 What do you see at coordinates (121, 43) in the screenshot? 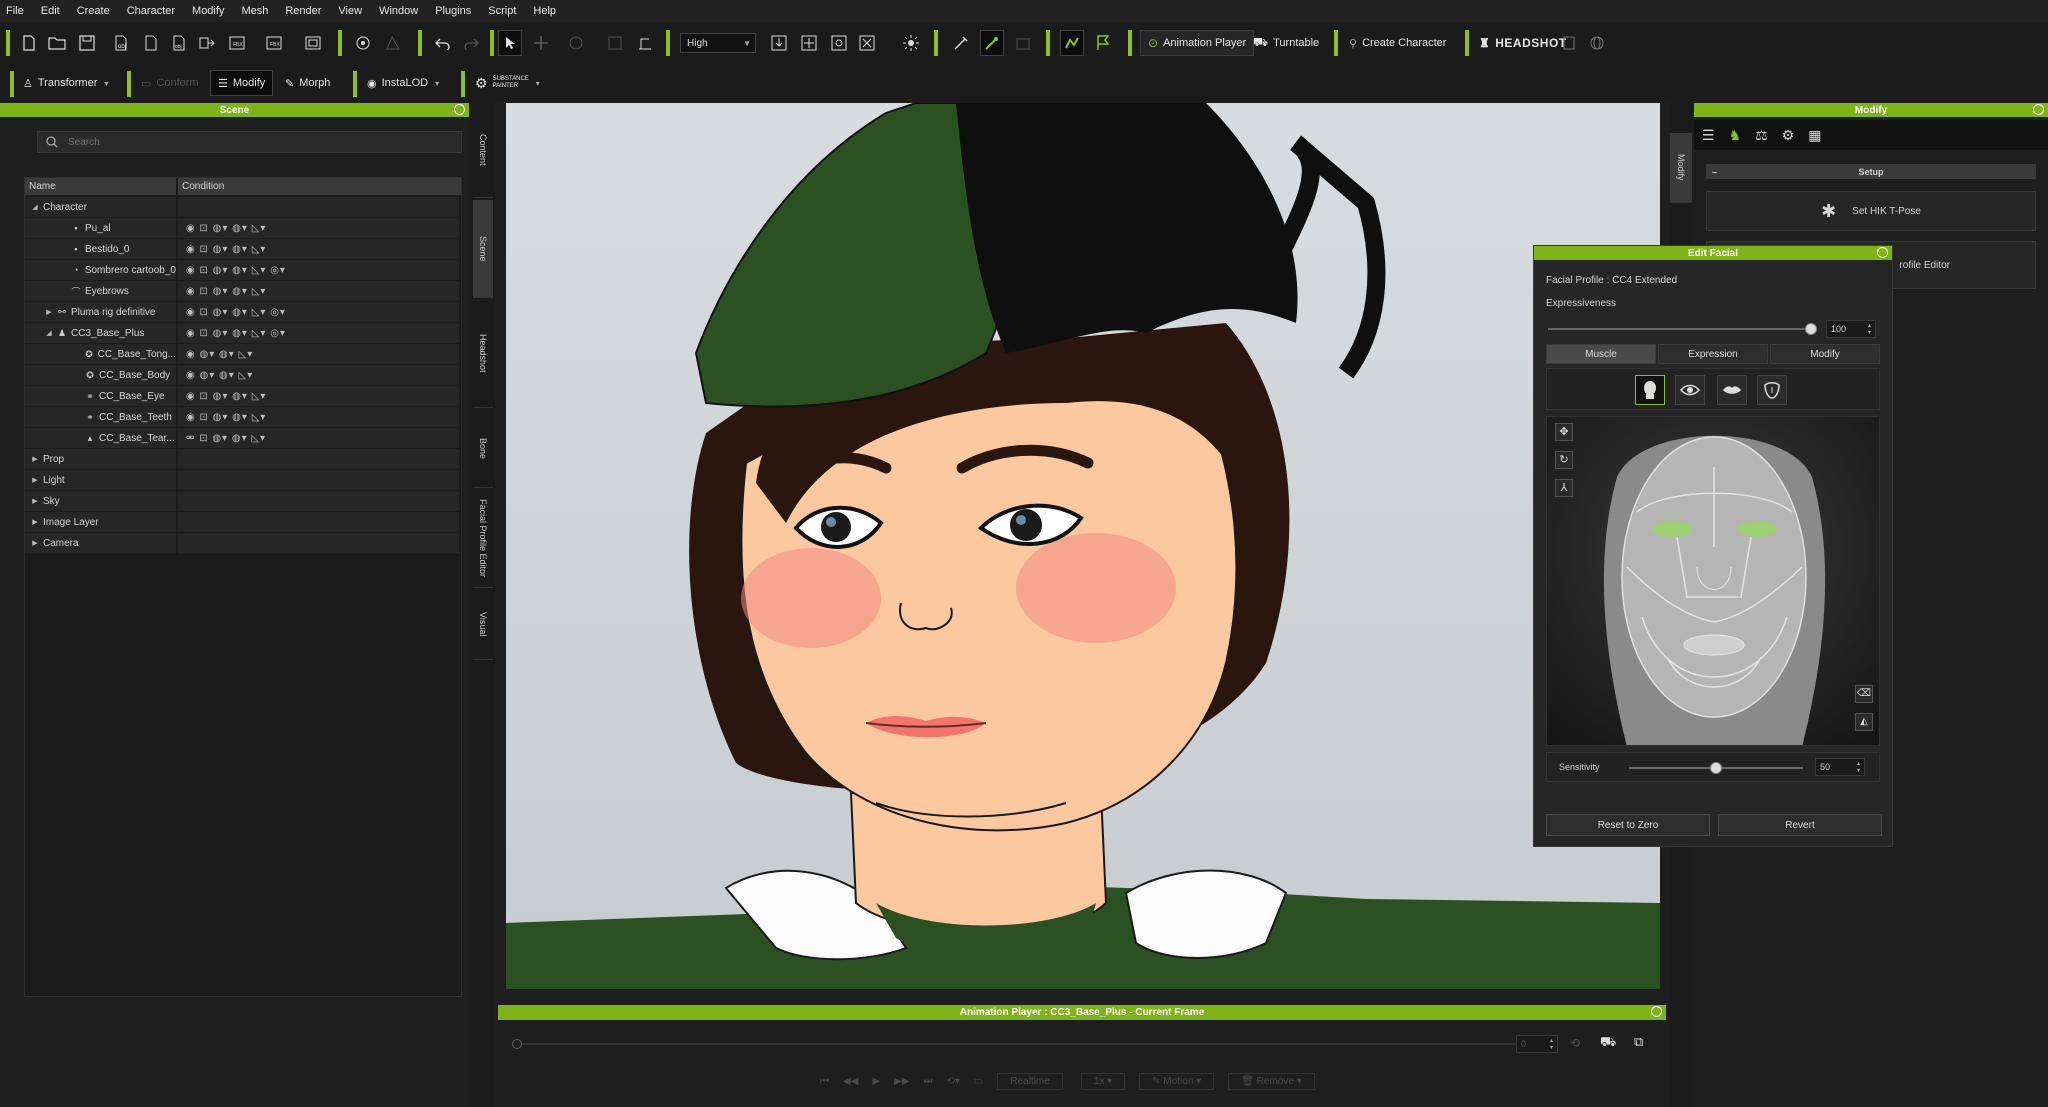
I see `import-icon: obj` at bounding box center [121, 43].